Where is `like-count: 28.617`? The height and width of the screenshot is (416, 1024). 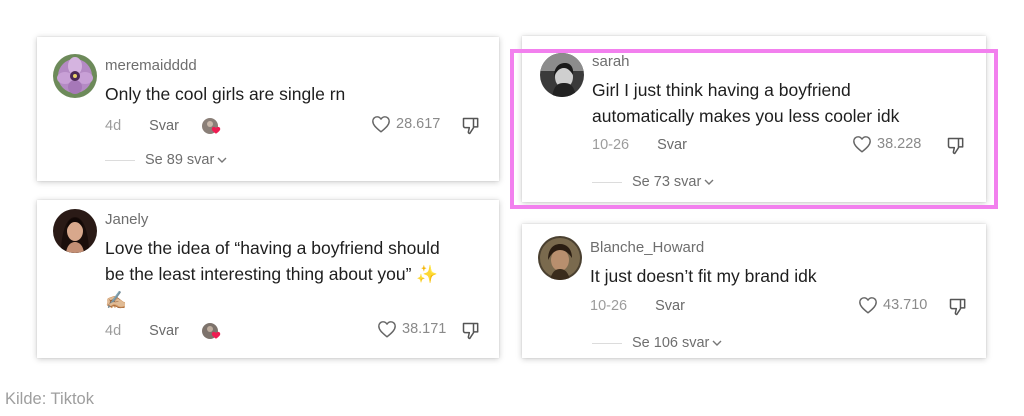
like-count: 28.617 is located at coordinates (418, 124).